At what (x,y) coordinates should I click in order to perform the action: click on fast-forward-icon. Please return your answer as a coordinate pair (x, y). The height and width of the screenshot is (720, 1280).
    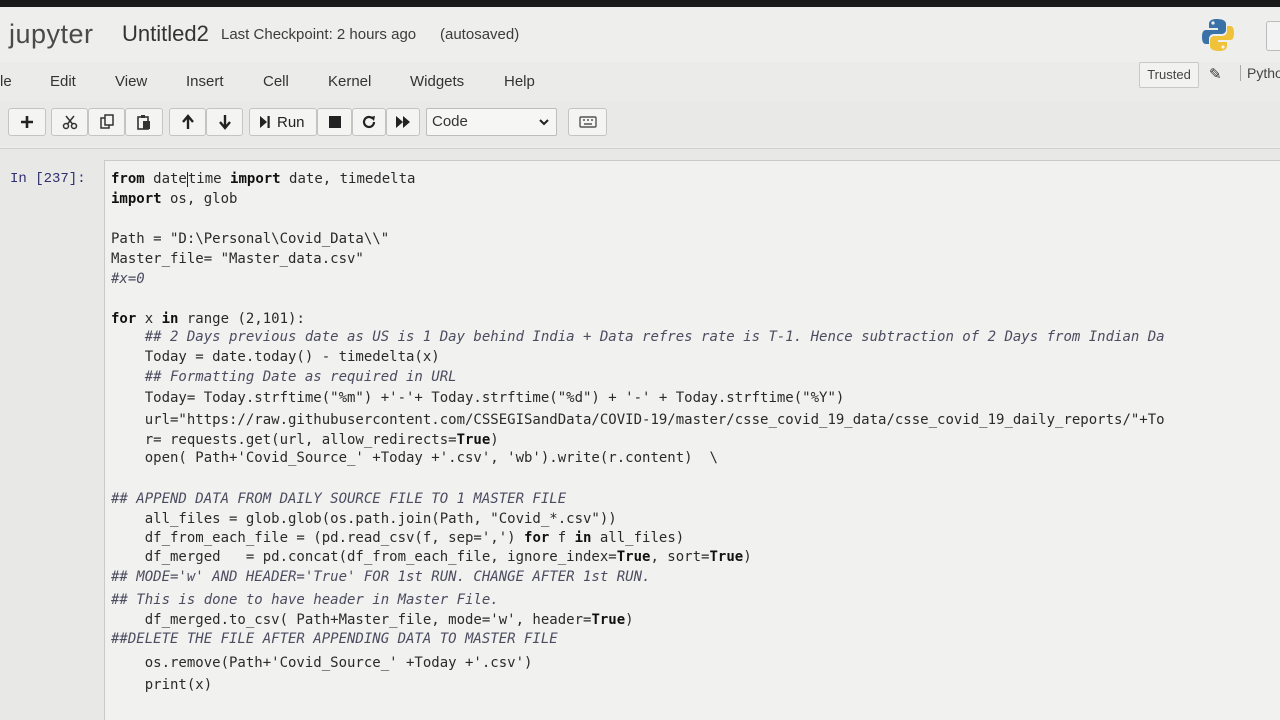
    Looking at the image, I should click on (403, 122).